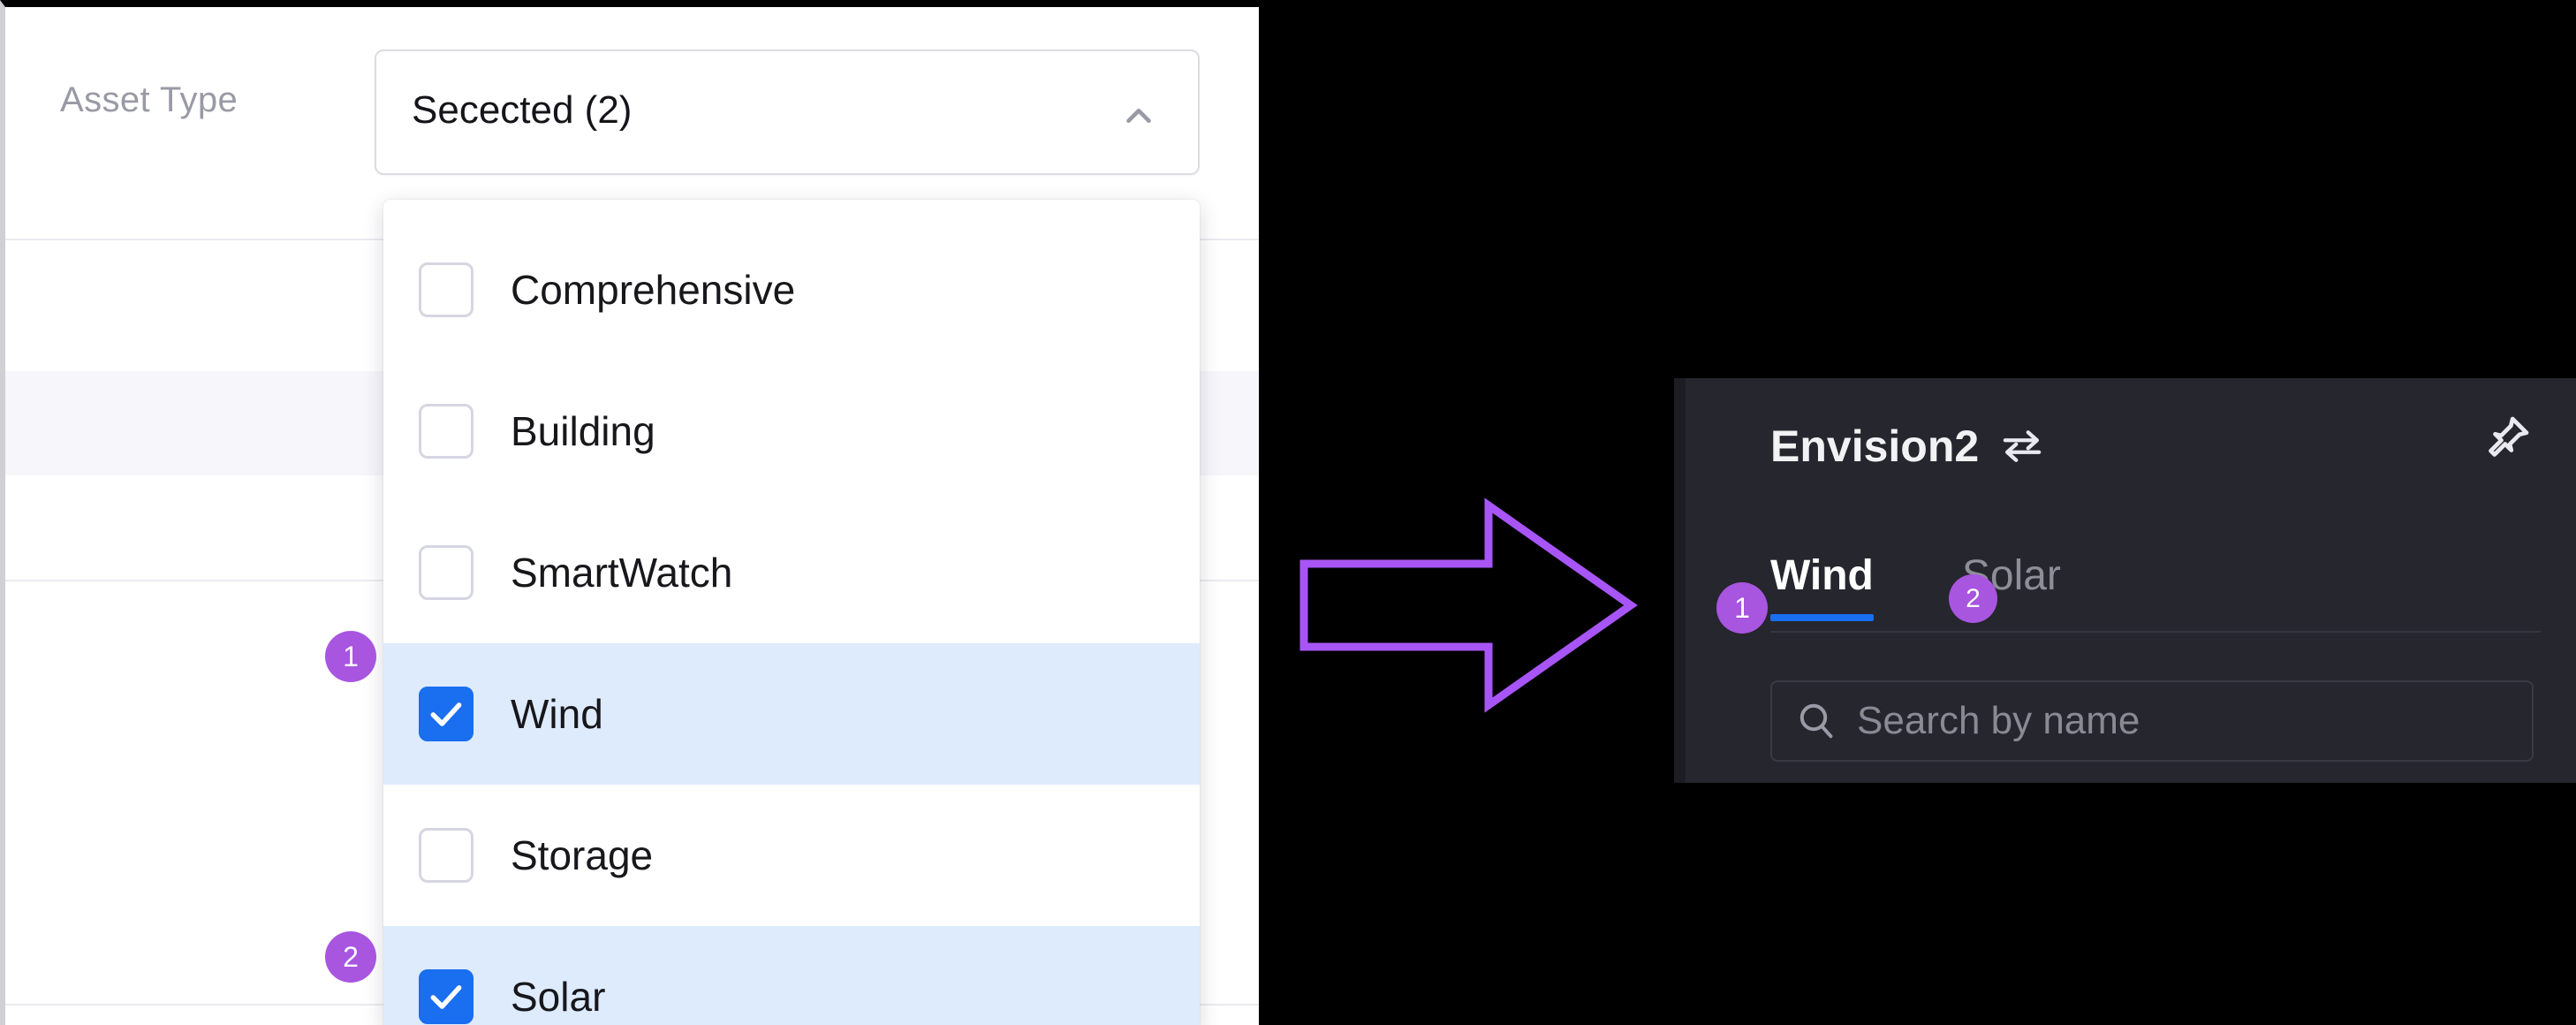 The width and height of the screenshot is (2576, 1025). I want to click on dropdown-option-label: Comprehensive, so click(654, 290).